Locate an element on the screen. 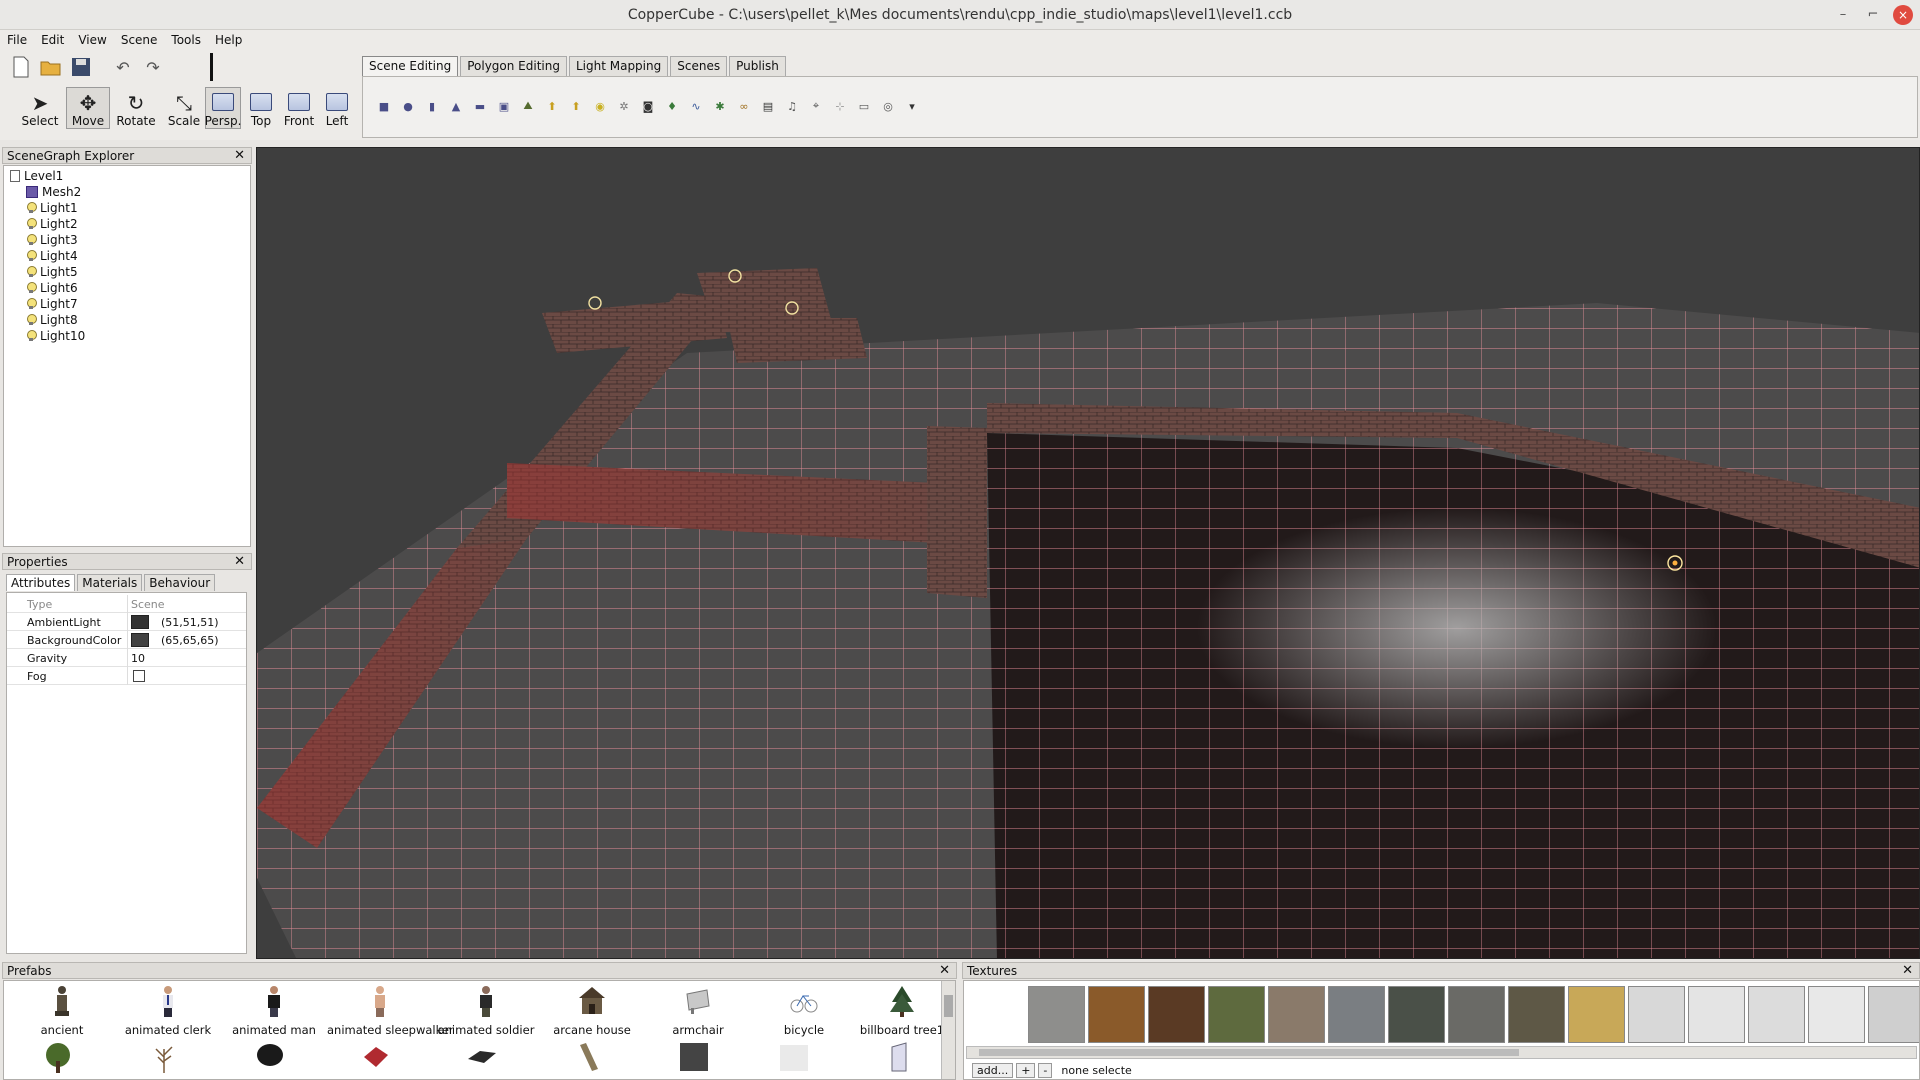 This screenshot has width=1920, height=1080. white-panel-icon is located at coordinates (794, 1058).